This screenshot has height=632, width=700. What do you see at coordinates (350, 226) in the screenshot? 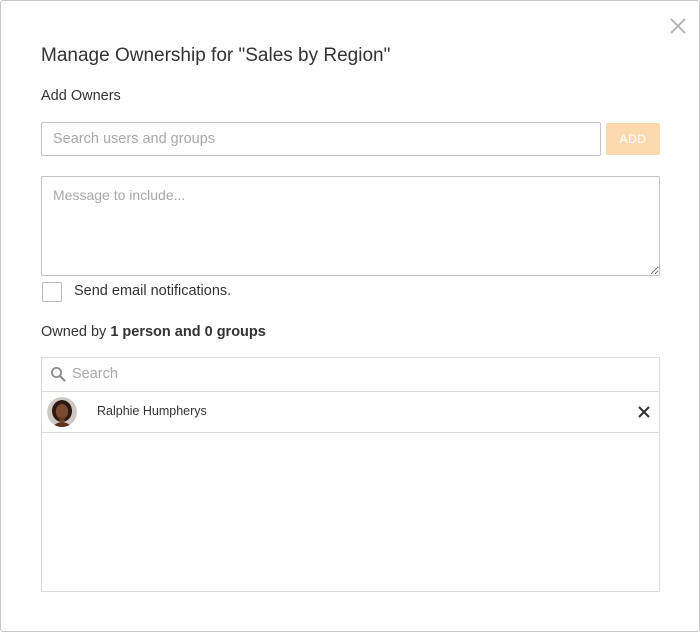
I see `message-input` at bounding box center [350, 226].